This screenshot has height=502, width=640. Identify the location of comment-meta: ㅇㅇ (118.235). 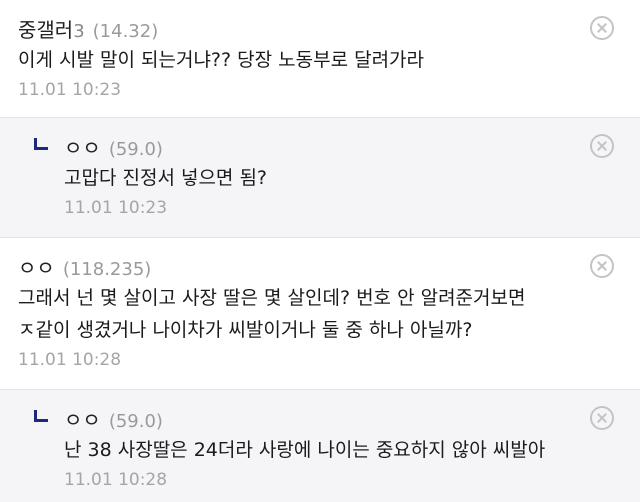
(299, 266).